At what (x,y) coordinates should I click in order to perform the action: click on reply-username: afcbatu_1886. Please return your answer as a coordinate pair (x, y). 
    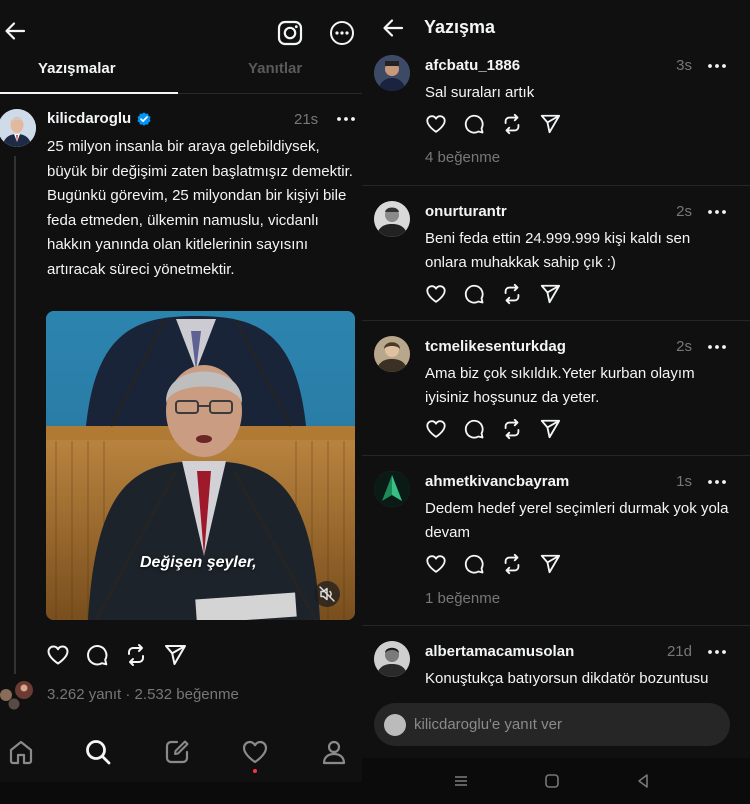
    Looking at the image, I should click on (472, 65).